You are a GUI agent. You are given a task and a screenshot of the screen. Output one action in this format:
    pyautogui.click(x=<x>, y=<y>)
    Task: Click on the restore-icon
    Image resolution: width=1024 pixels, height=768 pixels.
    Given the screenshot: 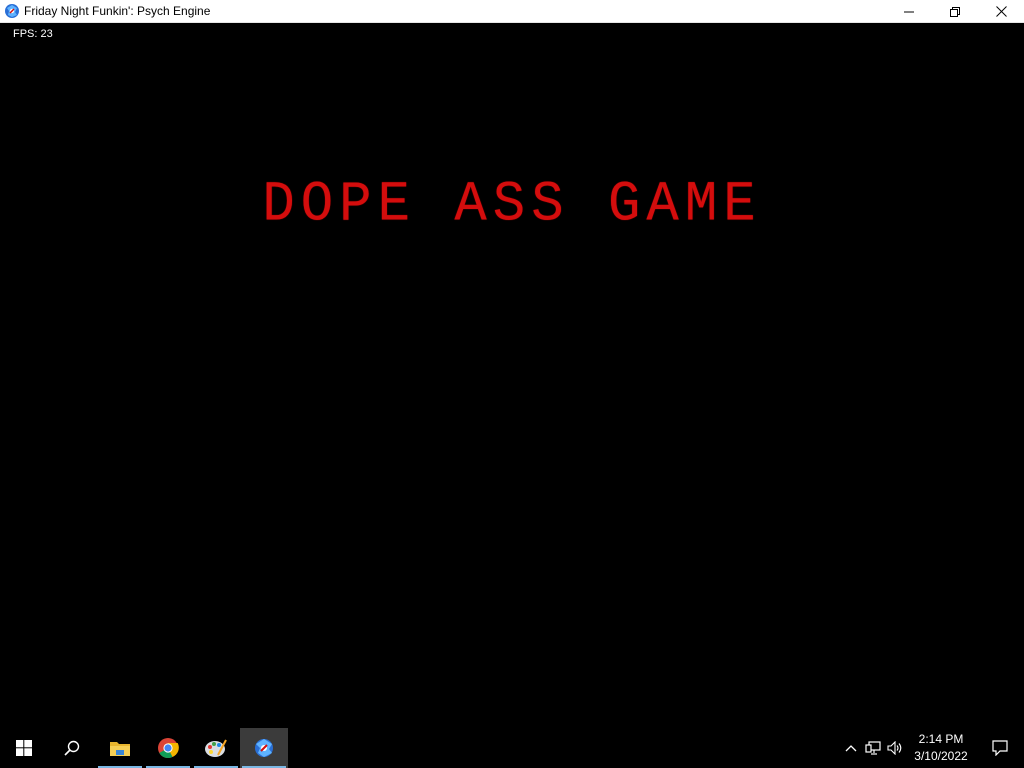 What is the action you would take?
    pyautogui.click(x=955, y=11)
    